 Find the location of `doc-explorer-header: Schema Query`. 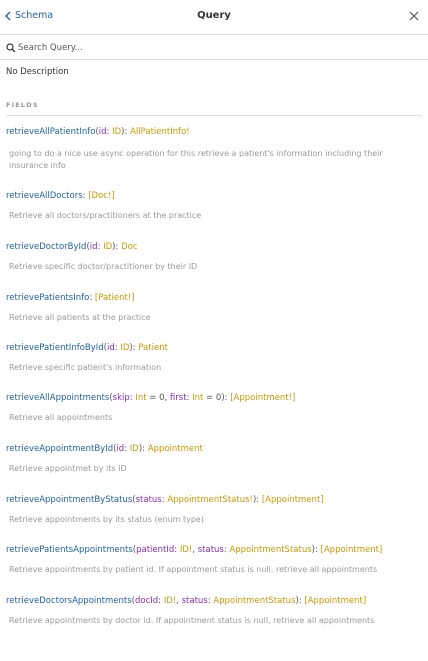

doc-explorer-header: Schema Query is located at coordinates (214, 17).